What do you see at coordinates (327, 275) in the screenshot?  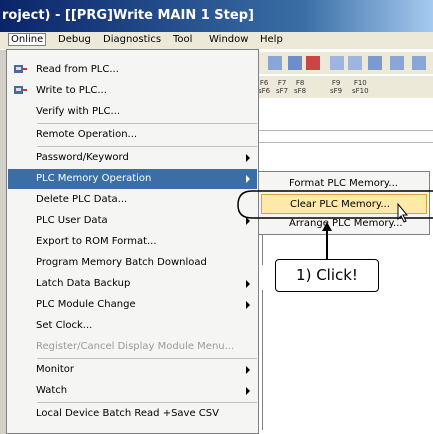 I see `callout-click: 1) Click!` at bounding box center [327, 275].